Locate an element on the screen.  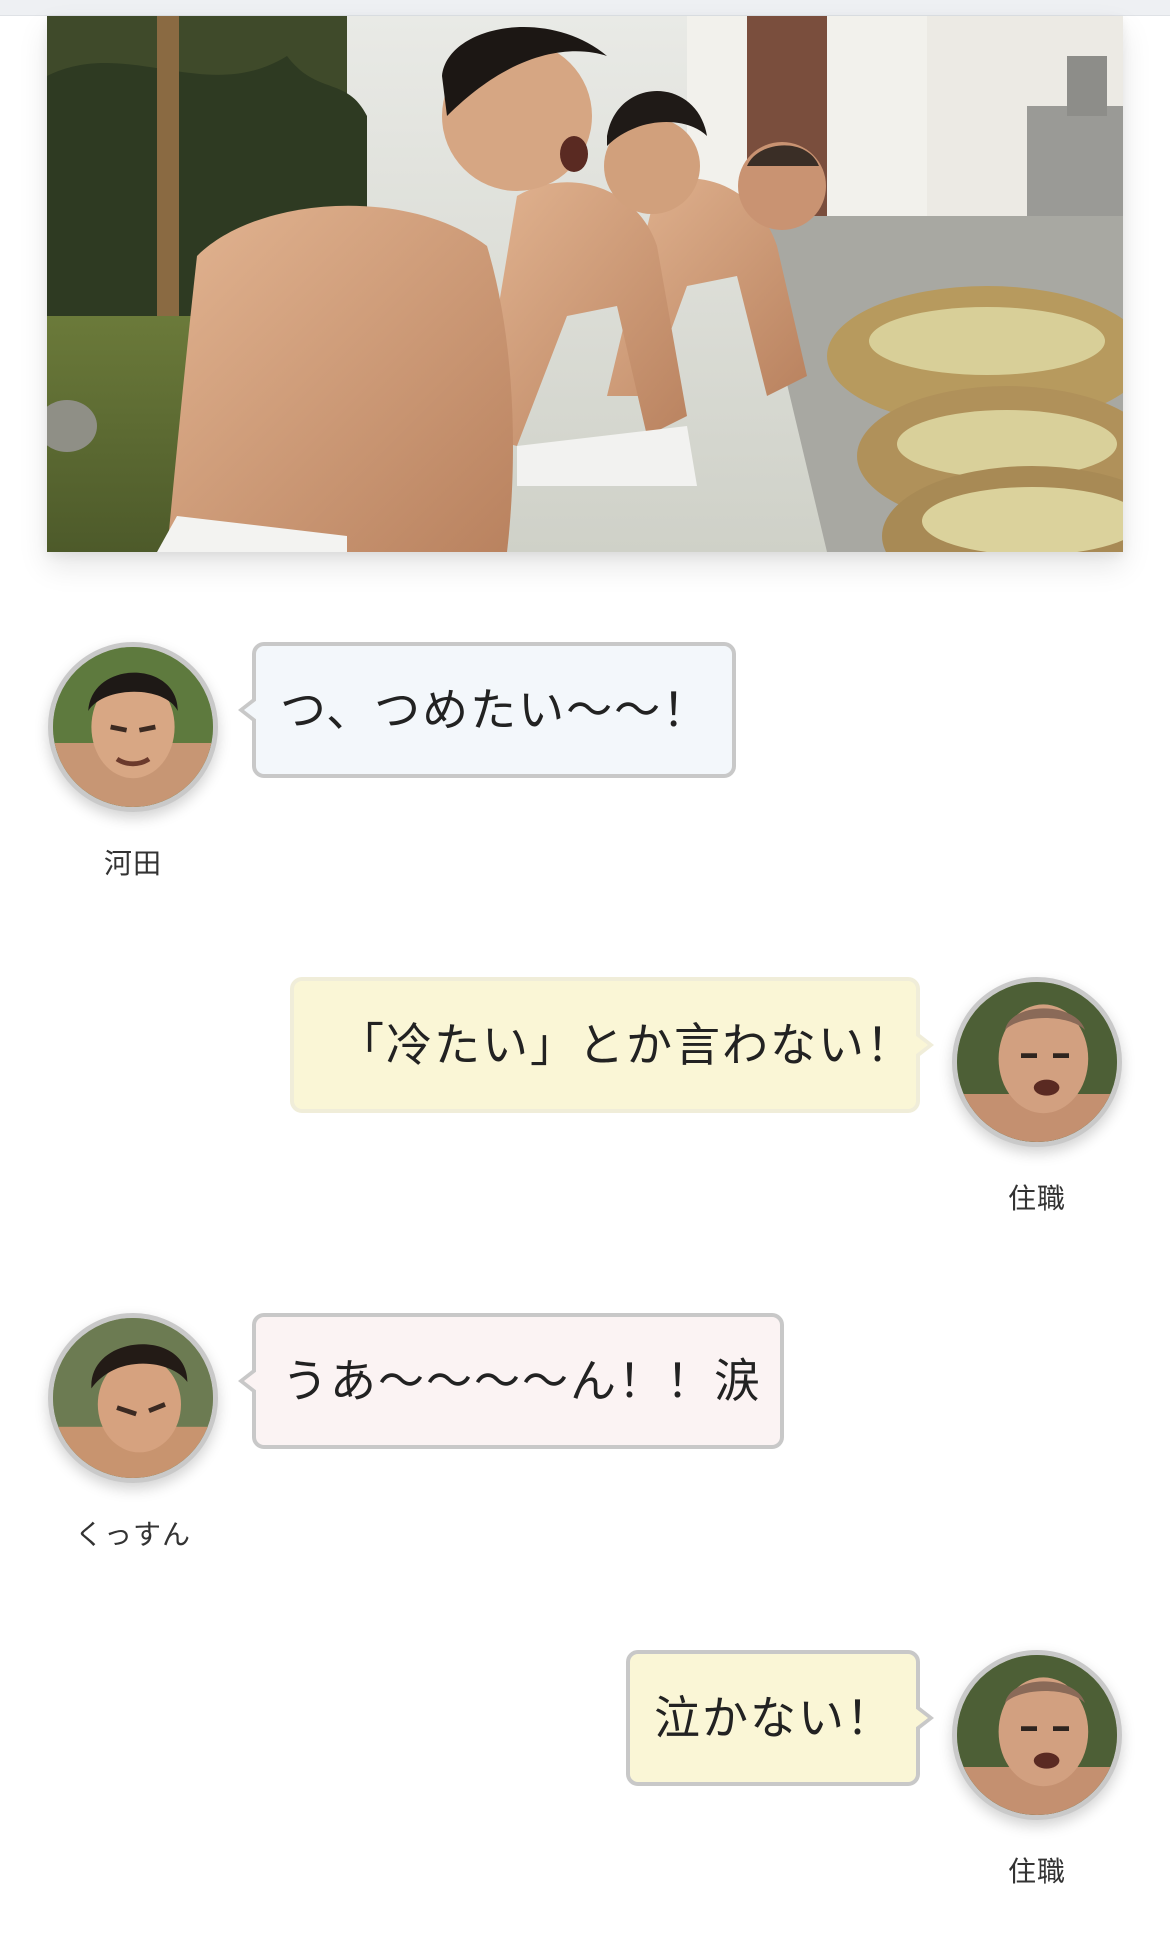
avatar-kawata-image is located at coordinates (133, 727).